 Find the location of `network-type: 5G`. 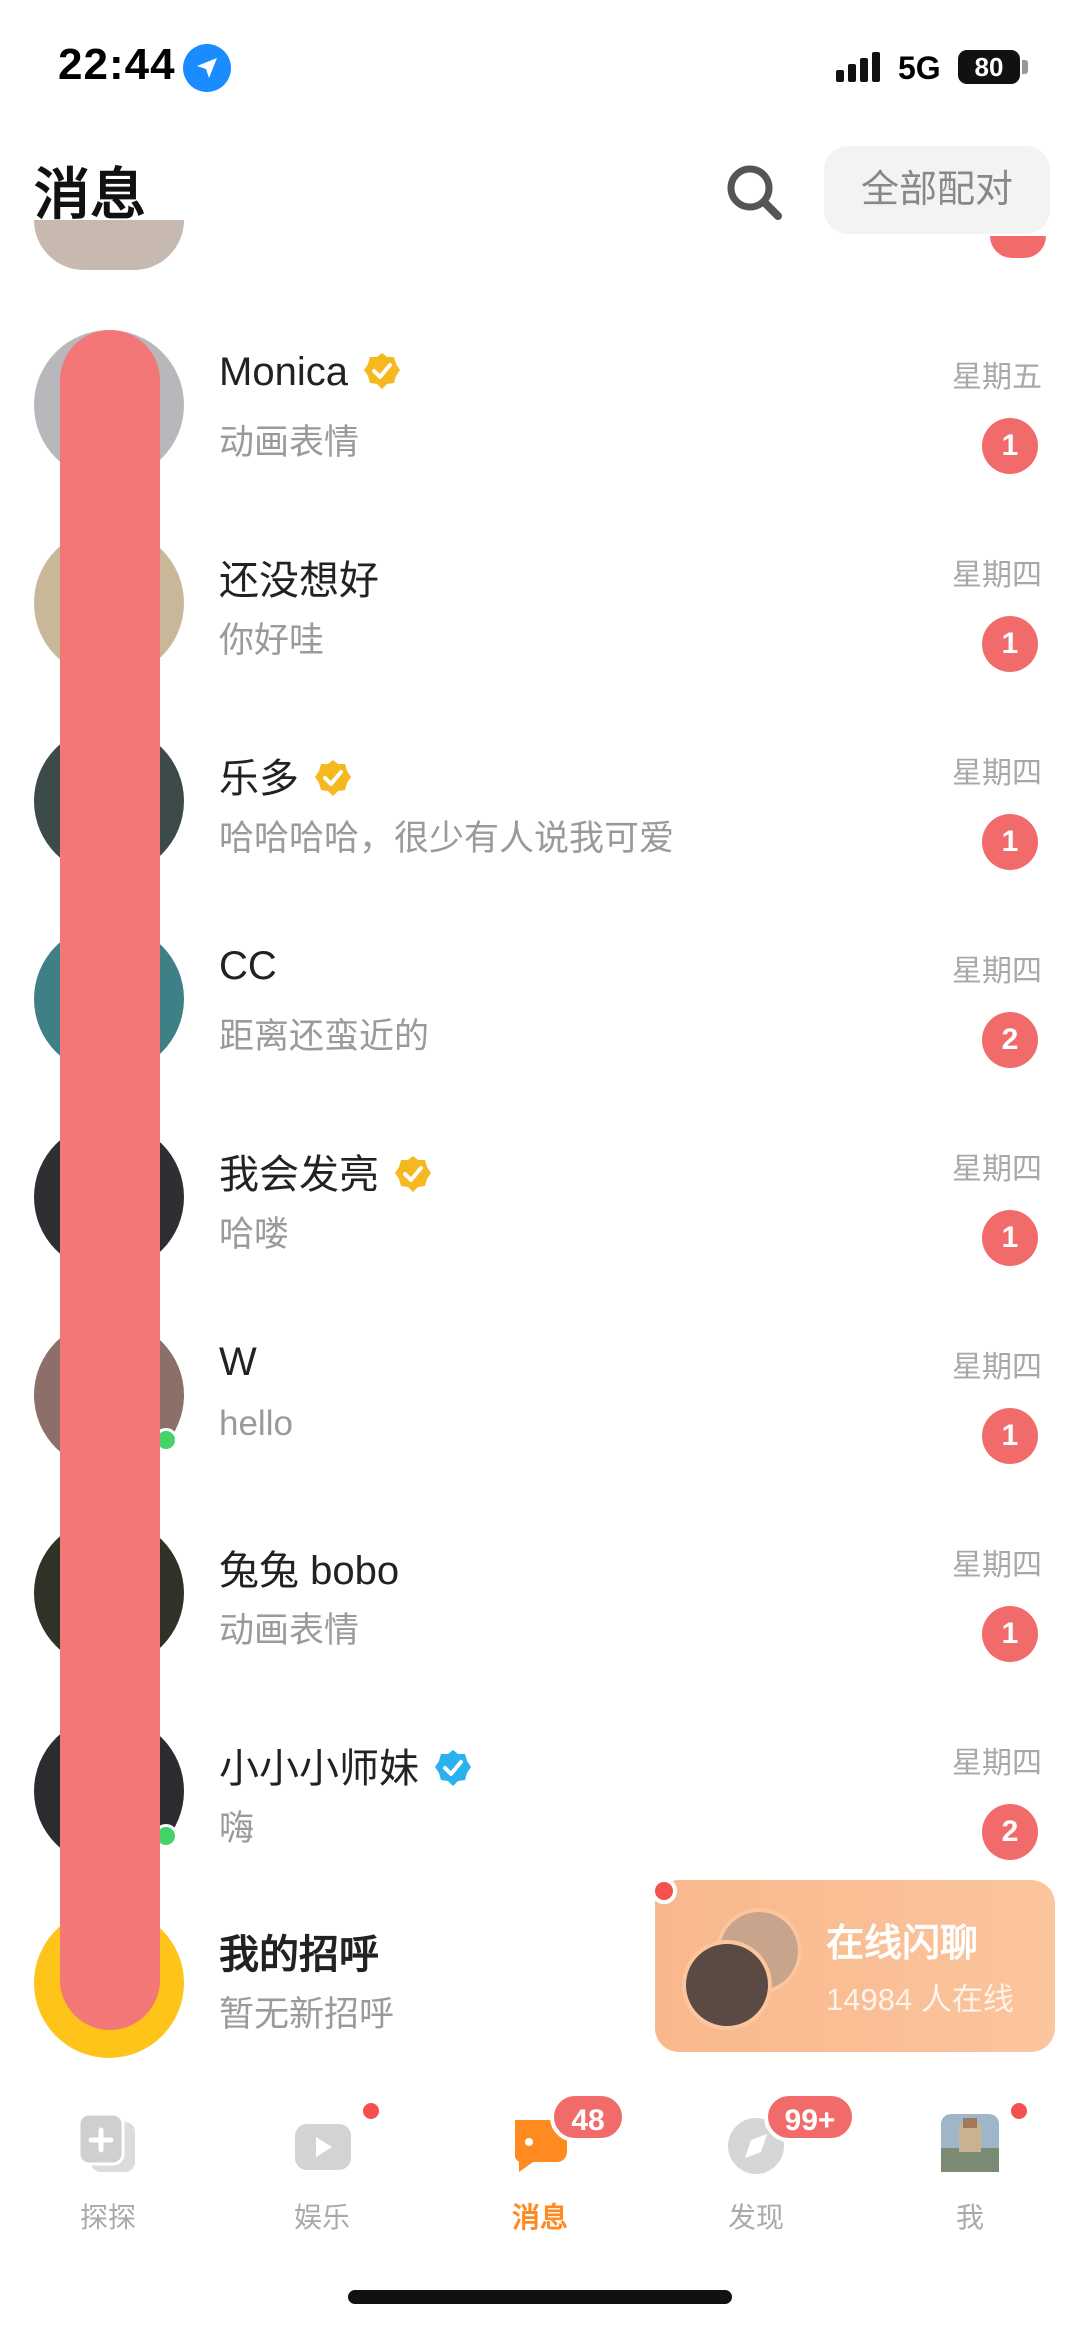

network-type: 5G is located at coordinates (919, 68).